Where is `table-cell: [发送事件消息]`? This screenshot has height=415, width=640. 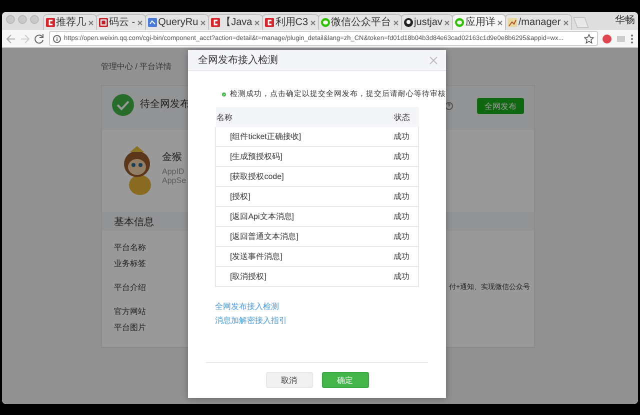
table-cell: [发送事件消息] is located at coordinates (300, 256).